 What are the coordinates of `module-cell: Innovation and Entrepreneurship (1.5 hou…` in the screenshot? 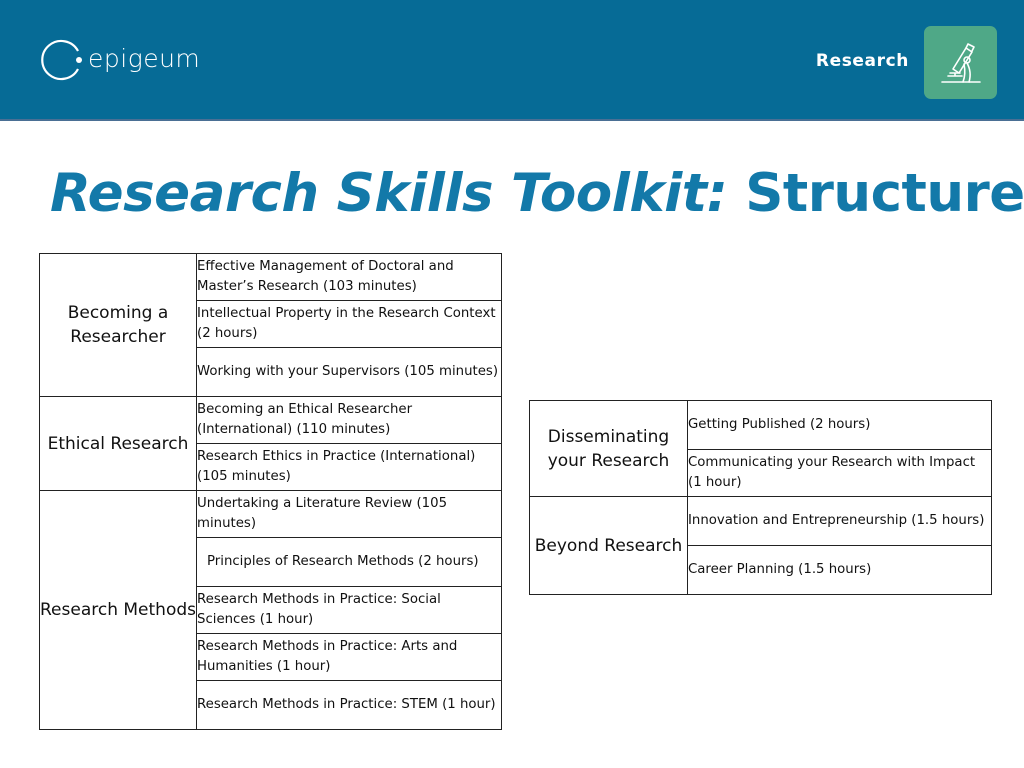 It's located at (839, 521).